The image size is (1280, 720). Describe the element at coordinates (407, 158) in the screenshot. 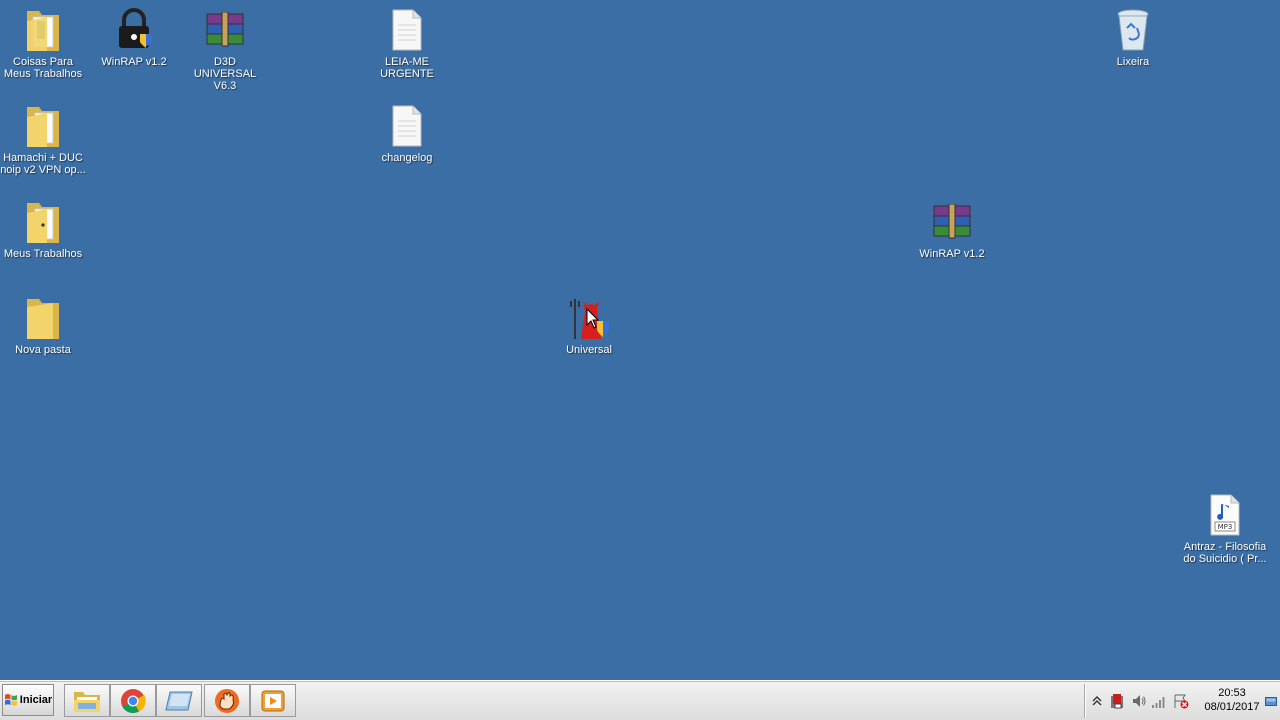

I see `desktop-icon-label: changelog` at that location.